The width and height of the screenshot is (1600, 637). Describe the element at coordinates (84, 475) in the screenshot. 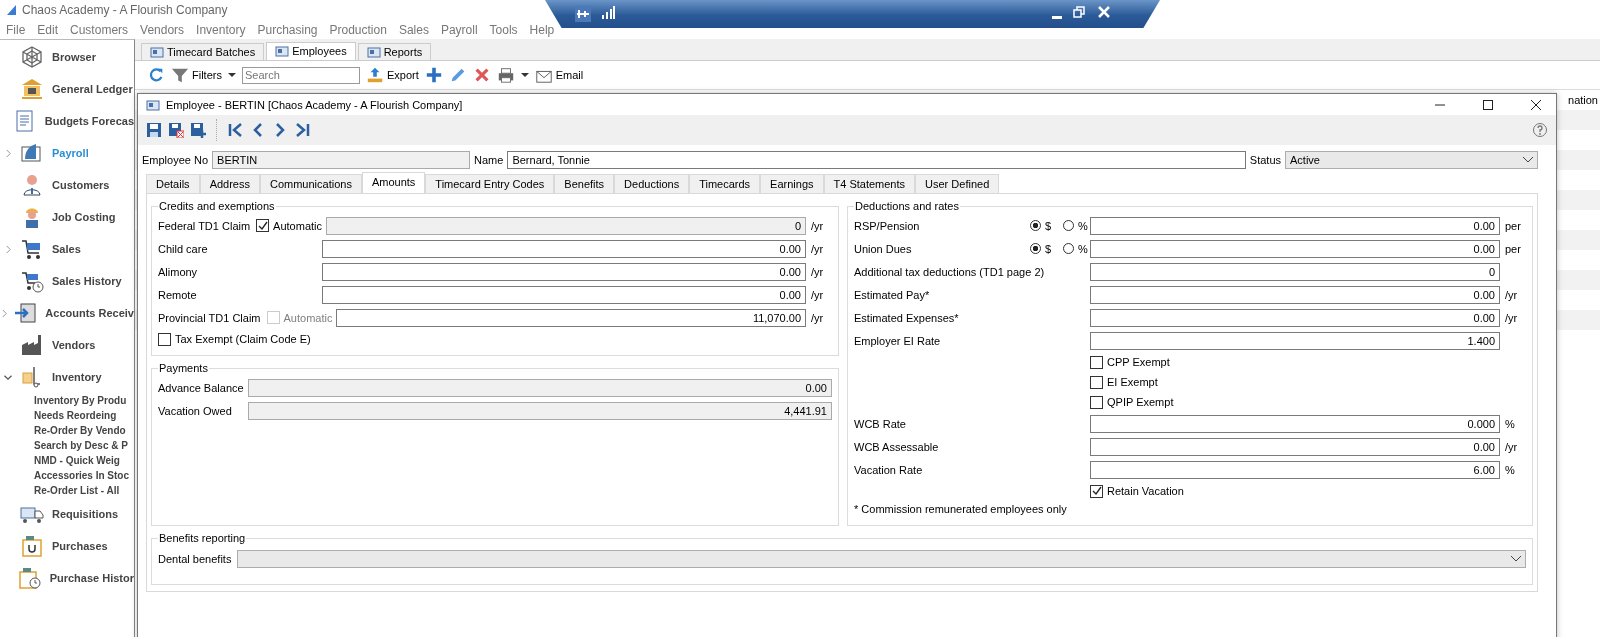

I see `sidebar-subitem: Accessories In Stoc` at that location.